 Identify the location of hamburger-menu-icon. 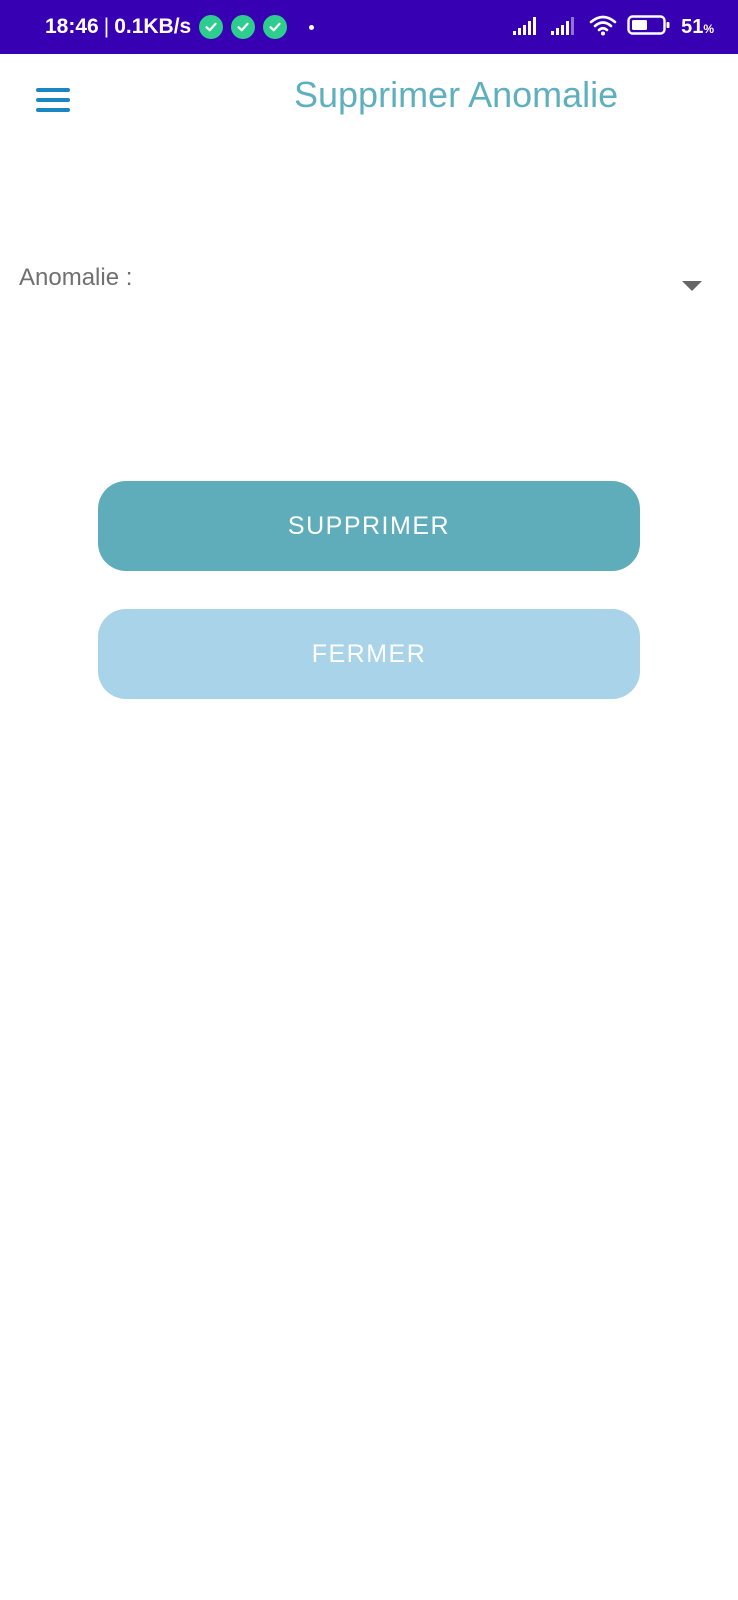
(53, 100).